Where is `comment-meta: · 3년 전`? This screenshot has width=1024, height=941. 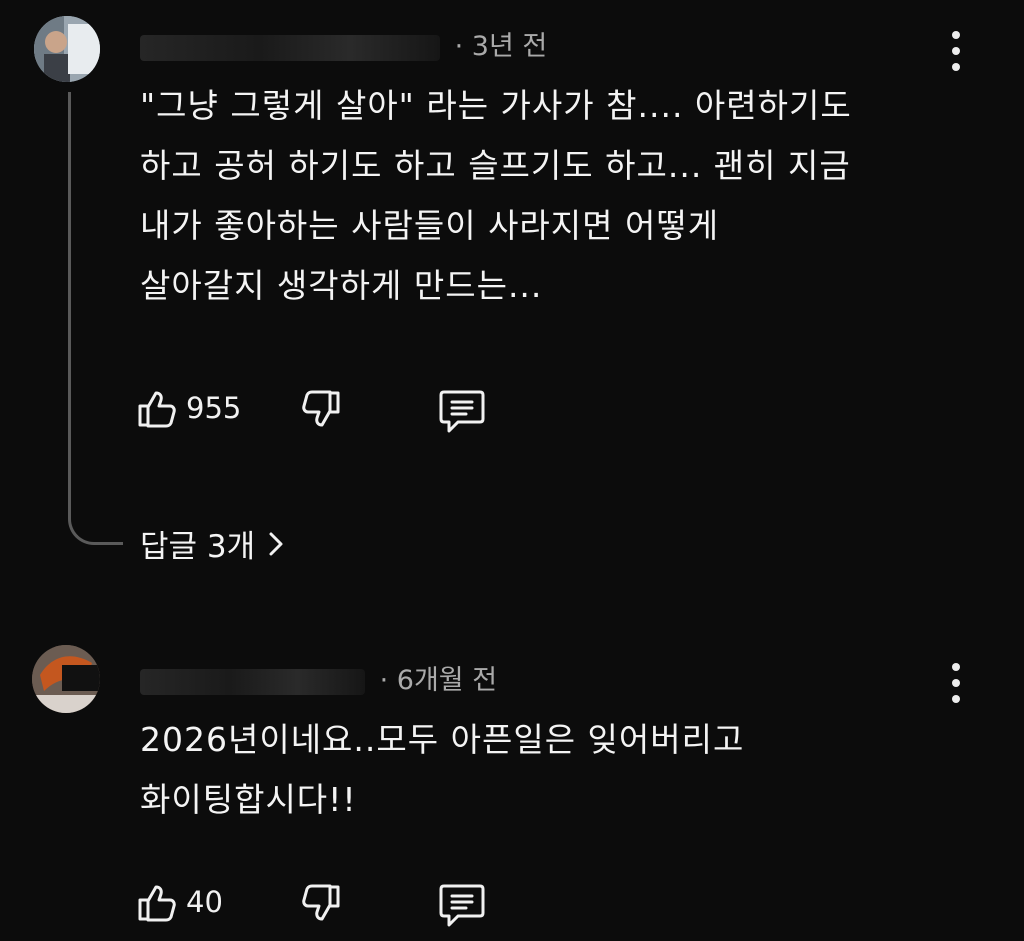
comment-meta: · 3년 전 is located at coordinates (343, 43).